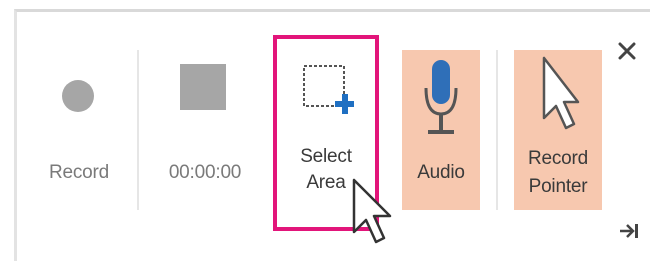 This screenshot has height=267, width=654. What do you see at coordinates (441, 98) in the screenshot?
I see `microphone-icon` at bounding box center [441, 98].